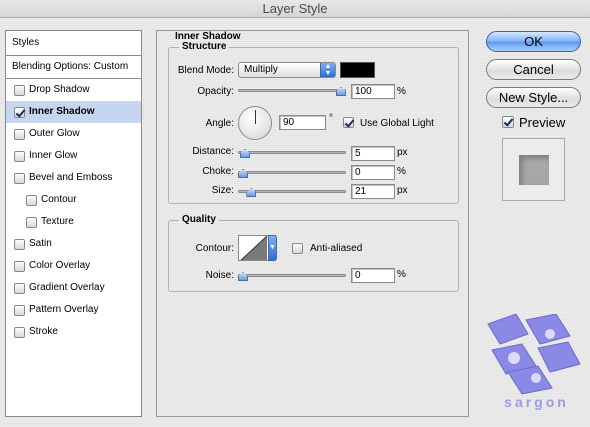  I want to click on size-label: Size:, so click(222, 190).